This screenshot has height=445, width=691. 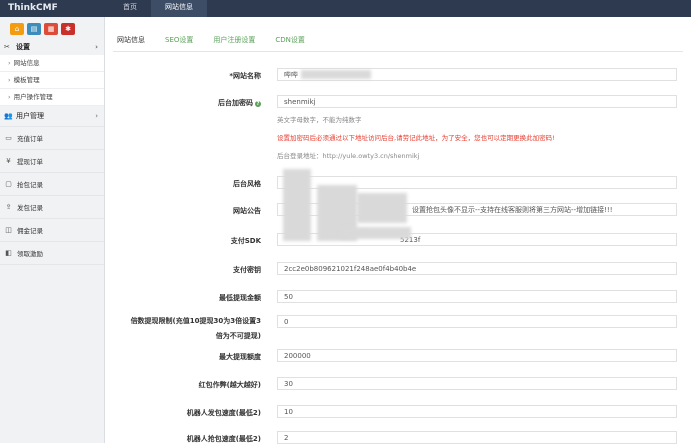 What do you see at coordinates (30, 185) in the screenshot?
I see `sidebar-item-label: 抢包记录` at bounding box center [30, 185].